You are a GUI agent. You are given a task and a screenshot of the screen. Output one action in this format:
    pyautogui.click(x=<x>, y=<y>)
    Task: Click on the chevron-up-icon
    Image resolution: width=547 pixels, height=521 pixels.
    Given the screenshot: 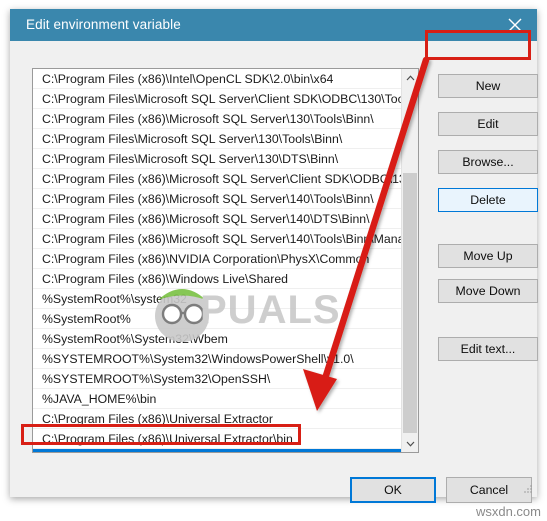 What is the action you would take?
    pyautogui.click(x=410, y=77)
    